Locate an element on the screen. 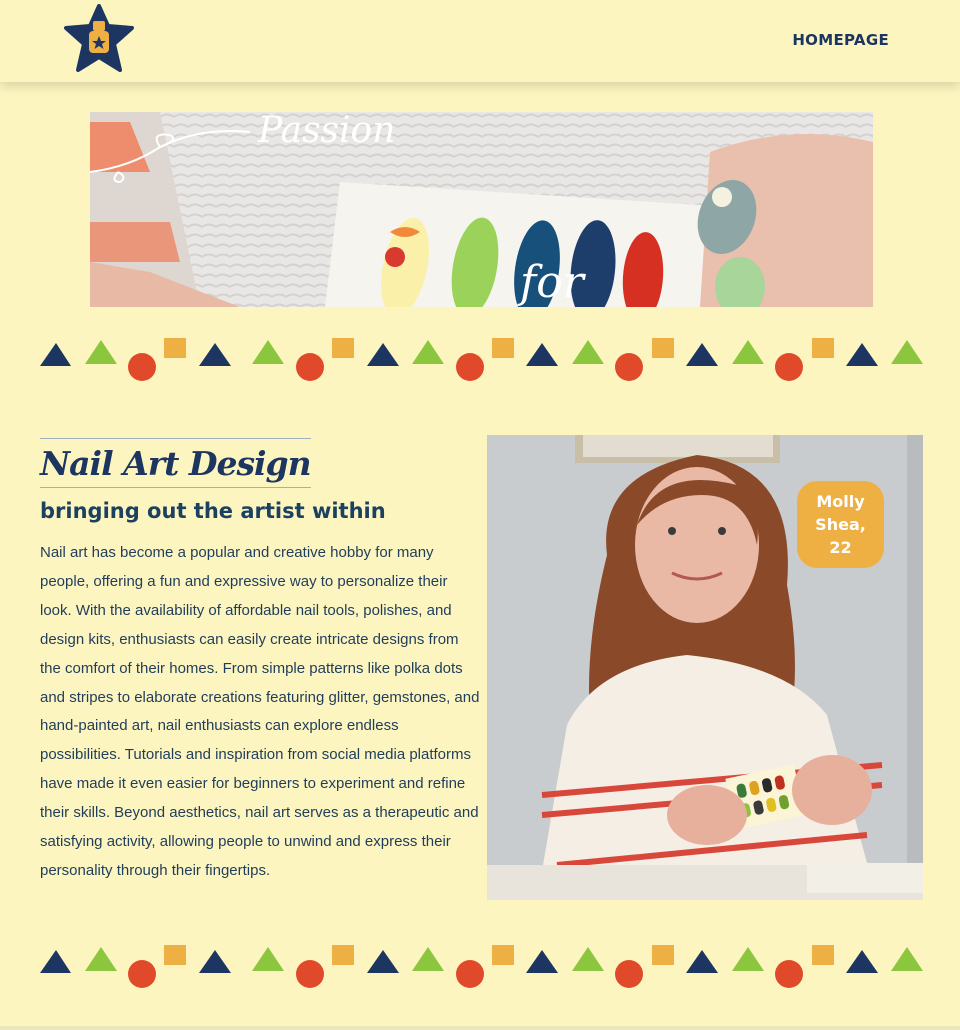 The width and height of the screenshot is (960, 1030). portrait-caption-badge: Molly Shea, 22 is located at coordinates (840, 524).